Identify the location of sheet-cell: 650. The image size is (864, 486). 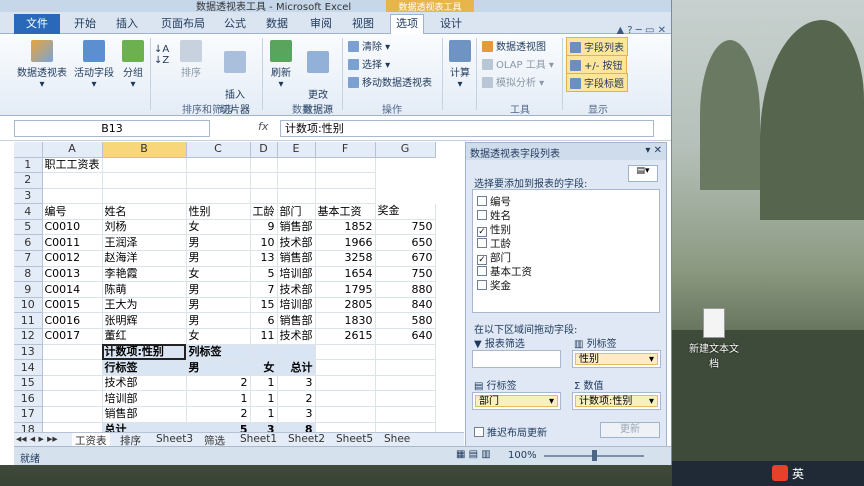
(405, 243).